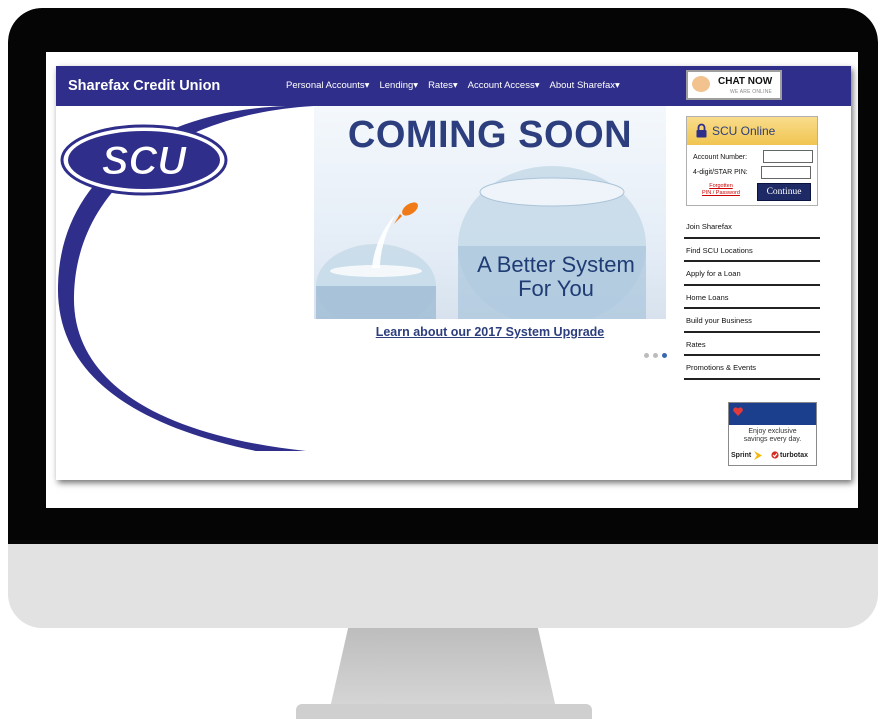 The image size is (885, 719). I want to click on sprint-logo-icon, so click(758, 455).